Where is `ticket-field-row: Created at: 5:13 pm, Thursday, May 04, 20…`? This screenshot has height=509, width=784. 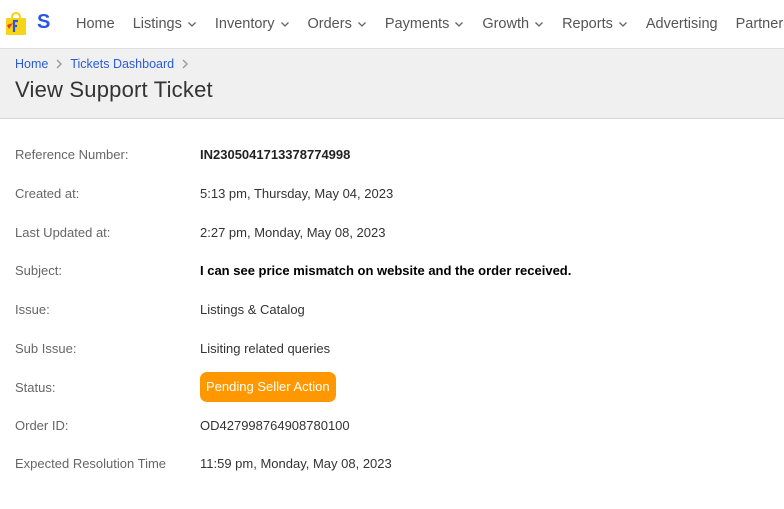 ticket-field-row: Created at: 5:13 pm, Thursday, May 04, 20… is located at coordinates (392, 193).